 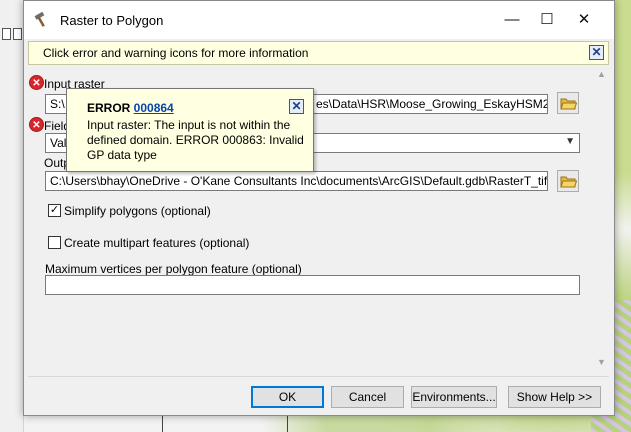 What do you see at coordinates (137, 211) in the screenshot?
I see `simplify-polygons-label: Simplify polygons (optional)` at bounding box center [137, 211].